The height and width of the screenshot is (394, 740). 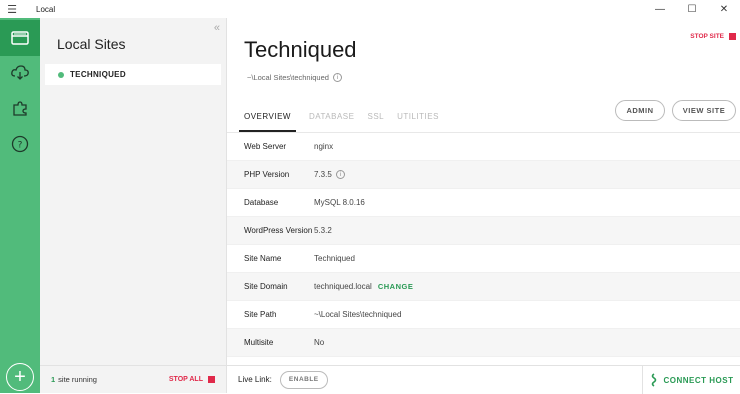 I want to click on cloud-icon, so click(x=20, y=72).